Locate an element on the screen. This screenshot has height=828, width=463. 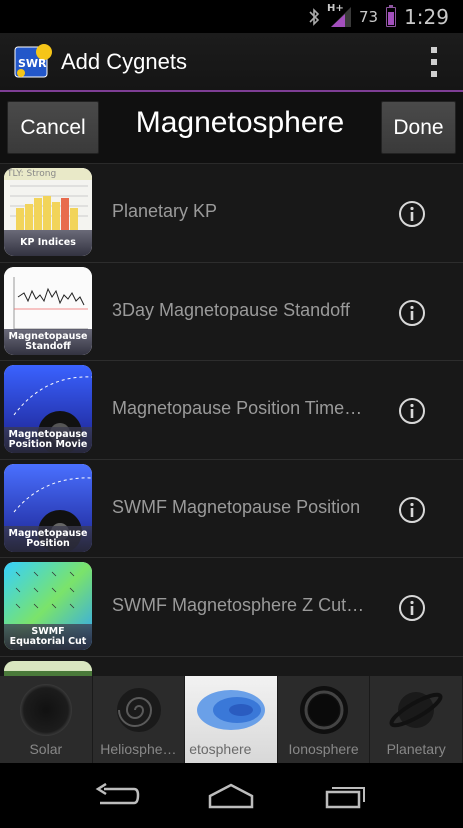
swmf-equatorial-cut-thumbnail: SWMF Equatorial Cut is located at coordinates (48, 606).